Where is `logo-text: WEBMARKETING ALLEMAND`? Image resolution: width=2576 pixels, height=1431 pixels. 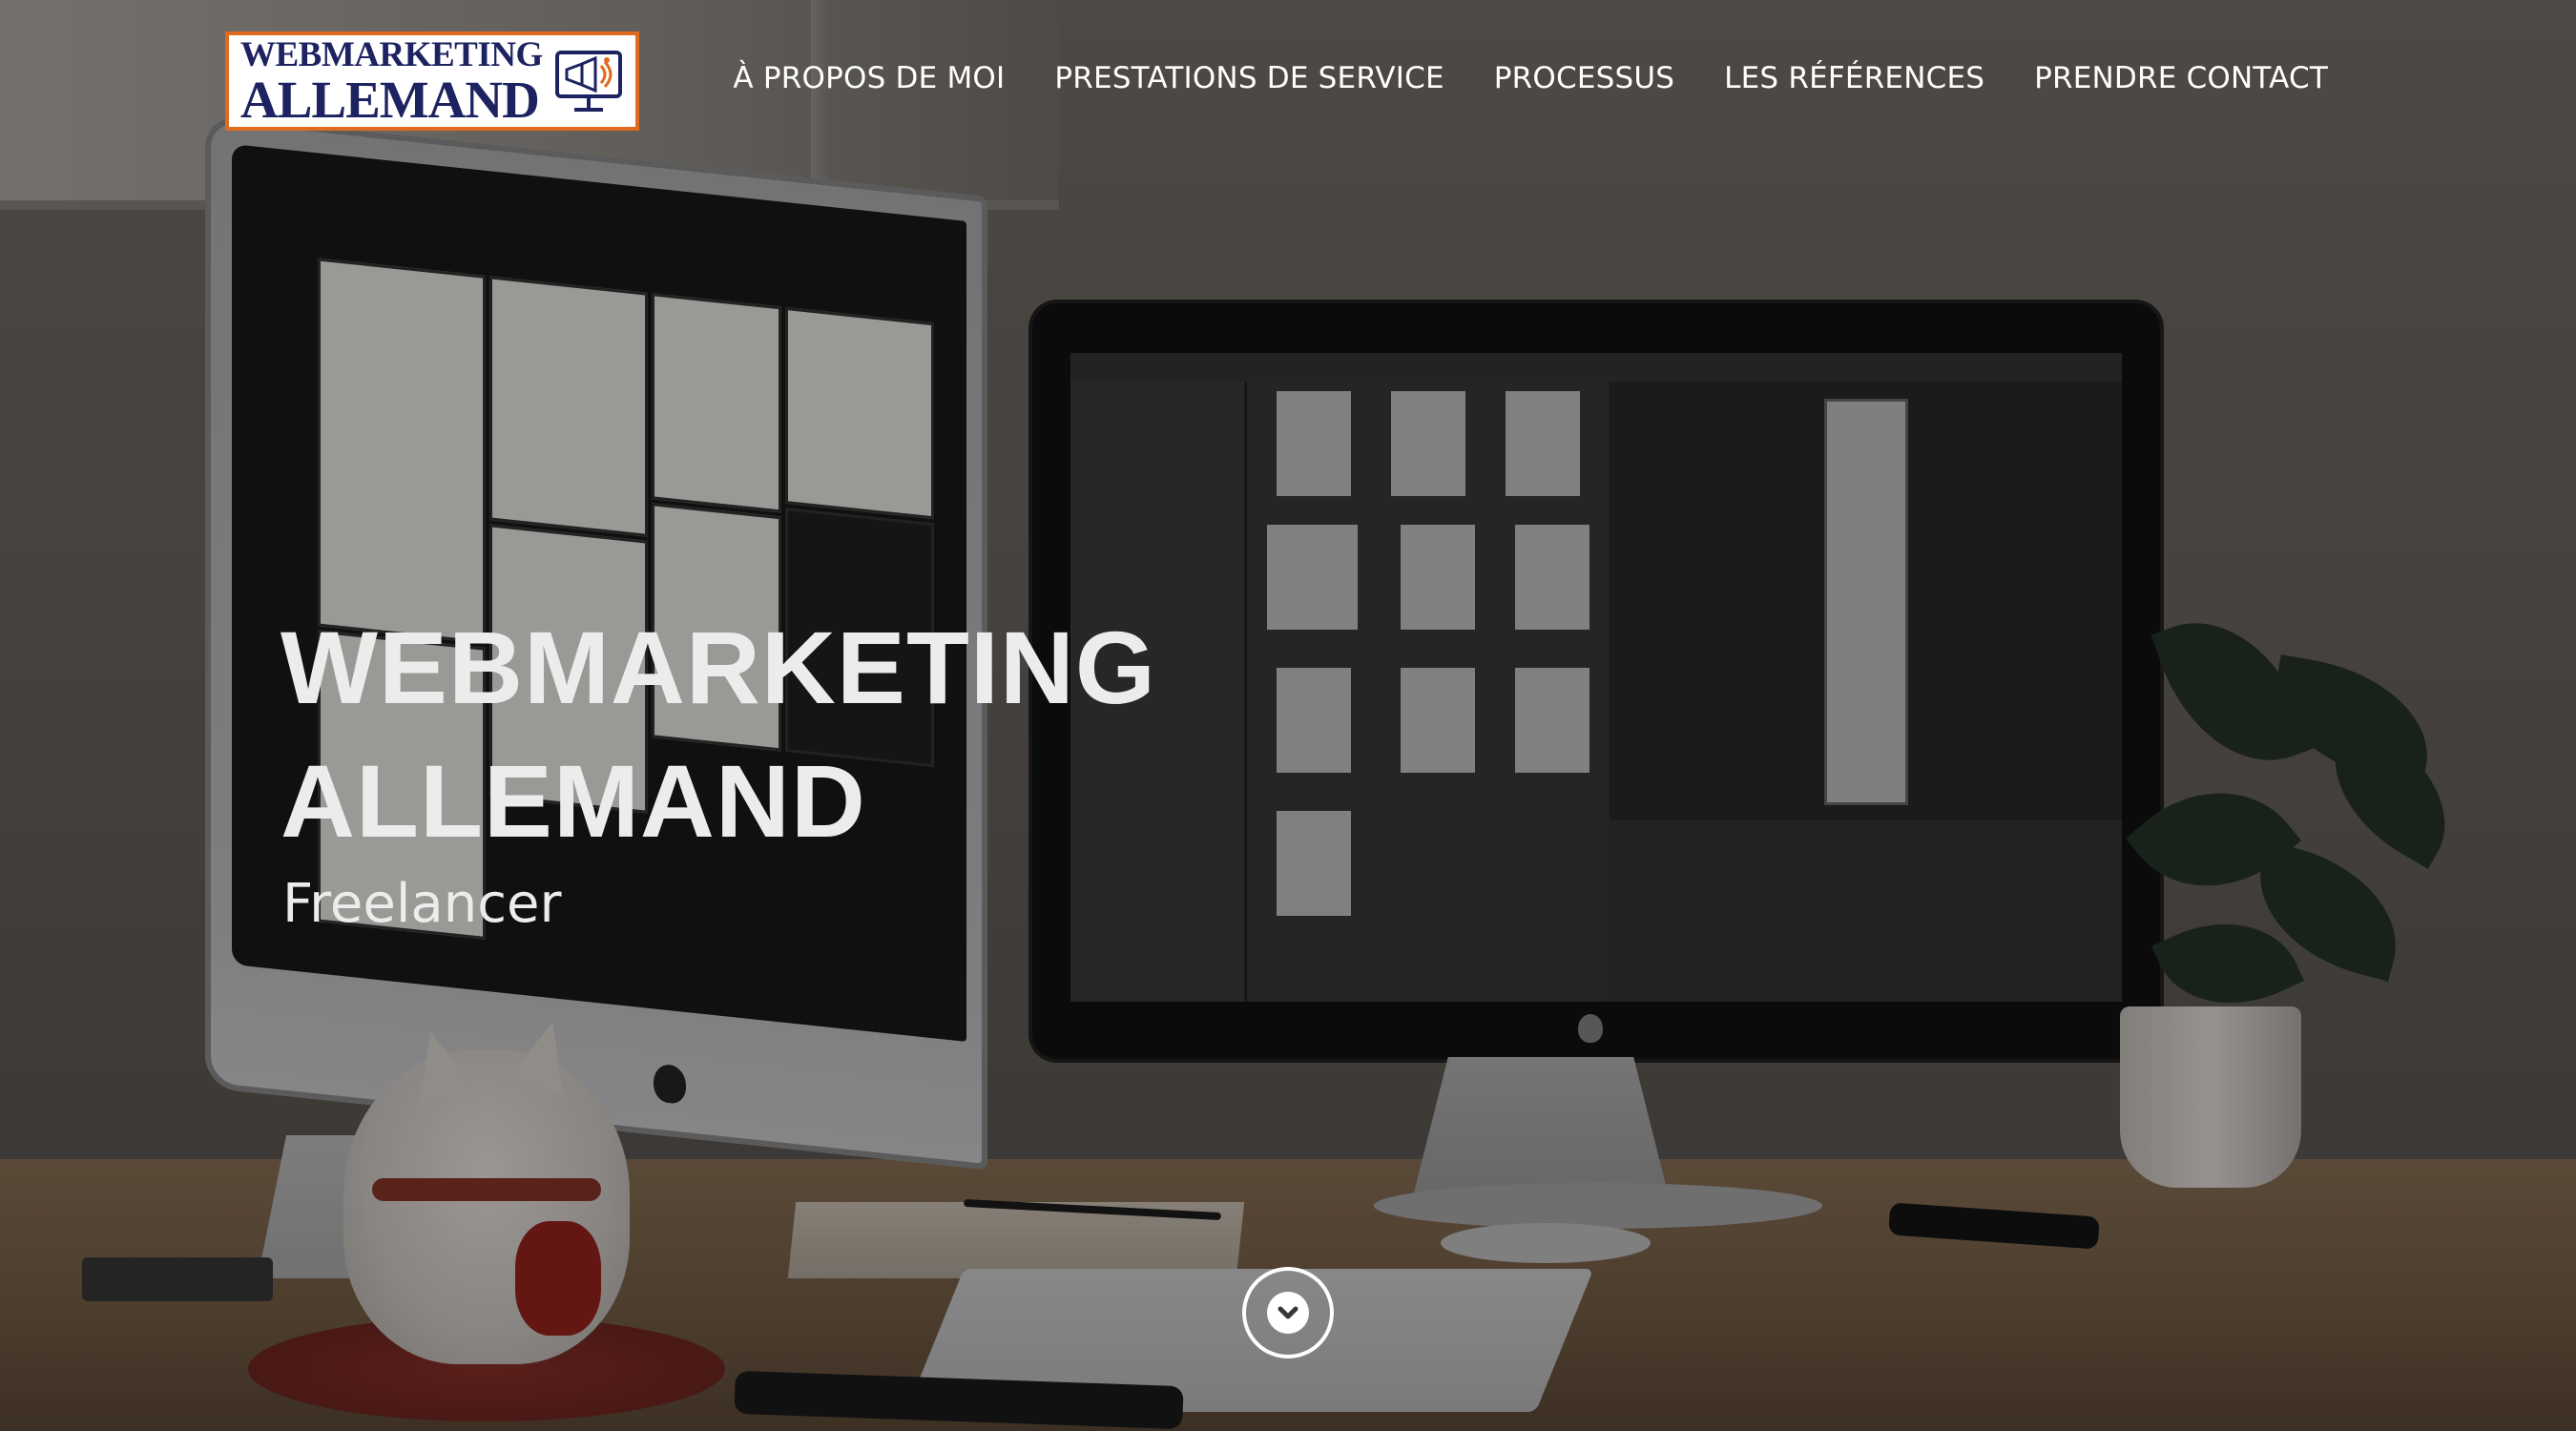
logo-text: WEBMARKETING ALLEMAND is located at coordinates (391, 81).